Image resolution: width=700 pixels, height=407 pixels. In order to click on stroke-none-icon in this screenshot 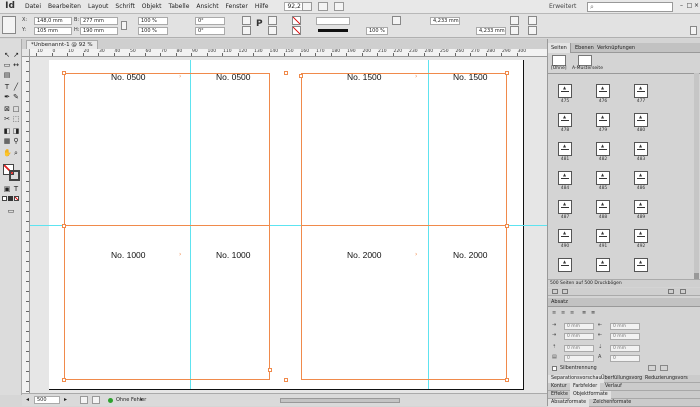, I will do `click(296, 30)`.